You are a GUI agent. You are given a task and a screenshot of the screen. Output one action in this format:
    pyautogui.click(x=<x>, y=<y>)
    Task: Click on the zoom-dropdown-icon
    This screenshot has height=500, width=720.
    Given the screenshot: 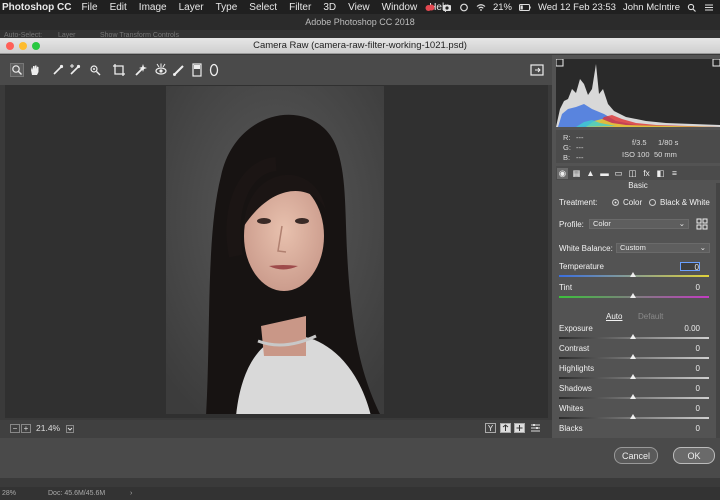 What is the action you would take?
    pyautogui.click(x=70, y=429)
    